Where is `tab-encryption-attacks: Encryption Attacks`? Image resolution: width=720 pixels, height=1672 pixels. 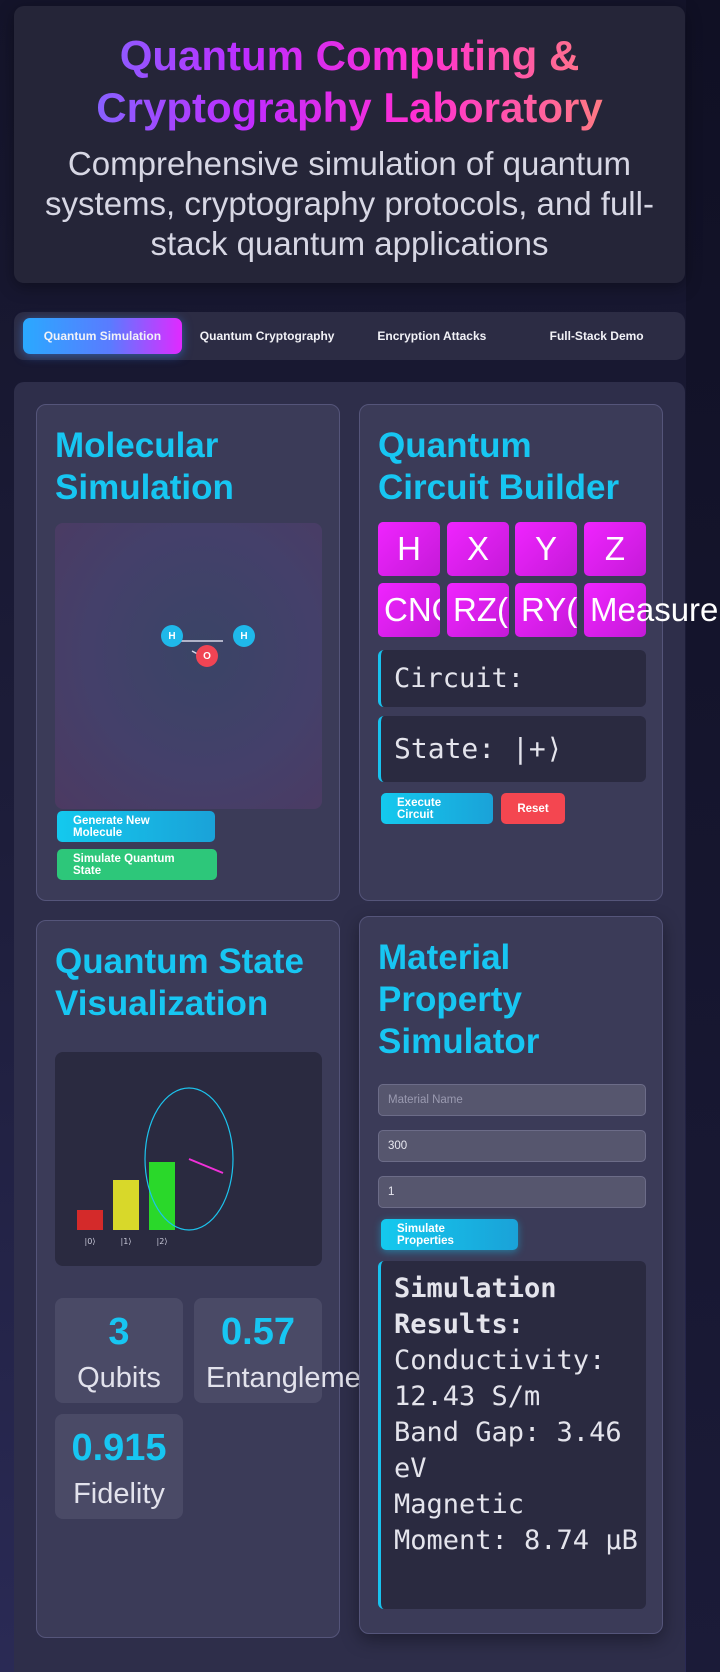
tab-encryption-attacks: Encryption Attacks is located at coordinates (432, 336).